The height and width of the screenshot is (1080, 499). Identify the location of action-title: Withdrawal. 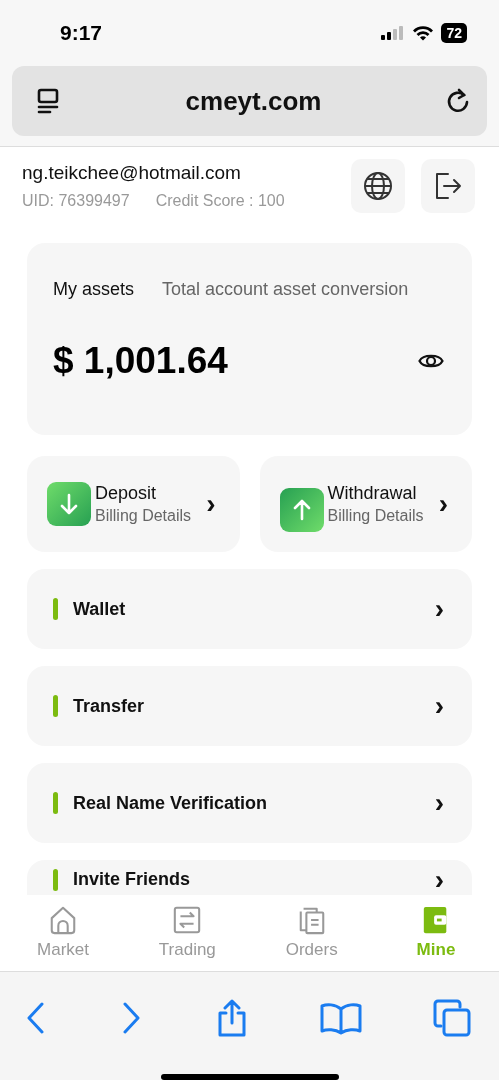
(372, 493).